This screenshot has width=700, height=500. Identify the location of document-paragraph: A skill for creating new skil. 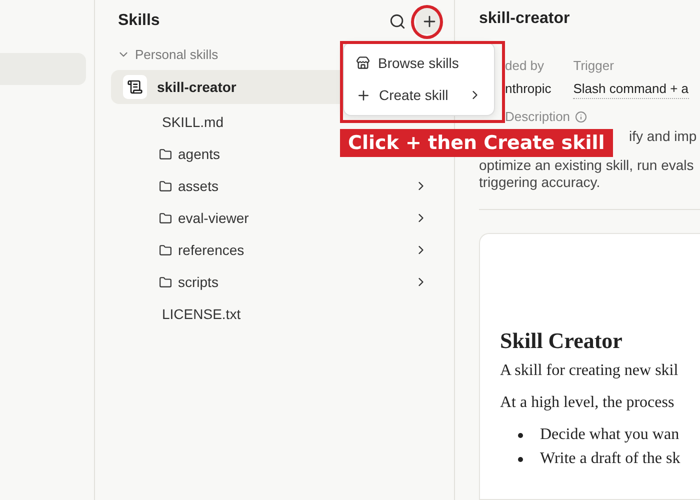
(590, 371).